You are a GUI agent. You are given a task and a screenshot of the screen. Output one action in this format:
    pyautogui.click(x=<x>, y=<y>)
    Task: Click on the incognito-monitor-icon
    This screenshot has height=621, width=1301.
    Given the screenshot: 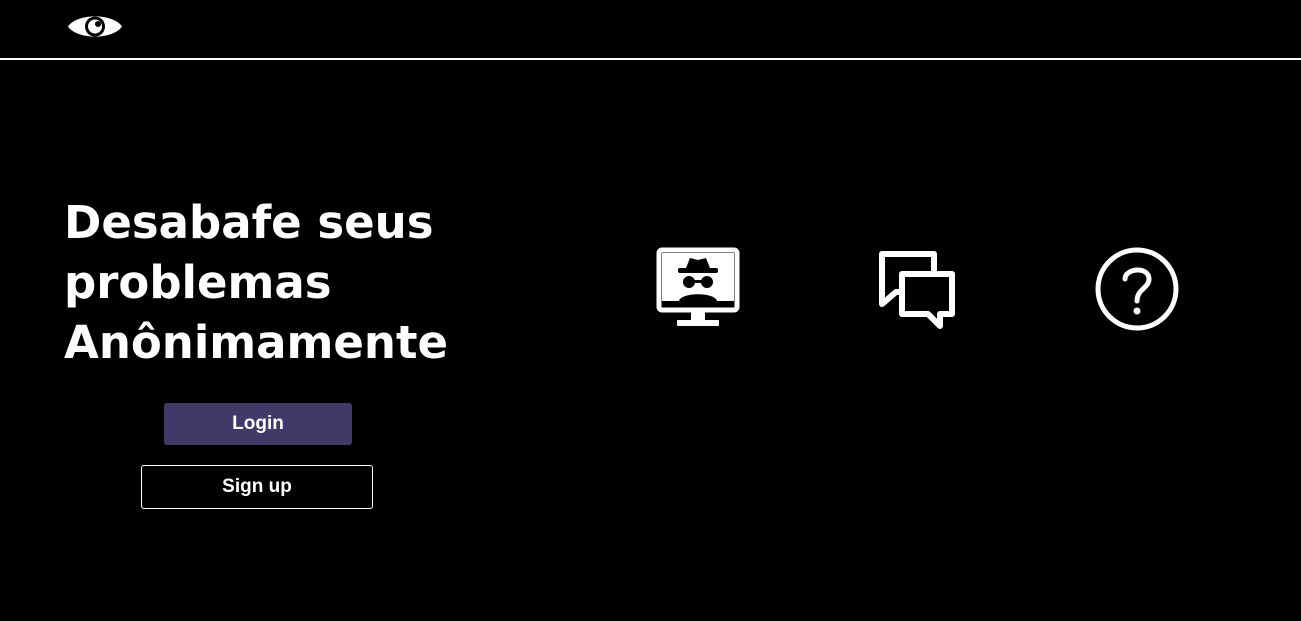 What is the action you would take?
    pyautogui.click(x=698, y=286)
    